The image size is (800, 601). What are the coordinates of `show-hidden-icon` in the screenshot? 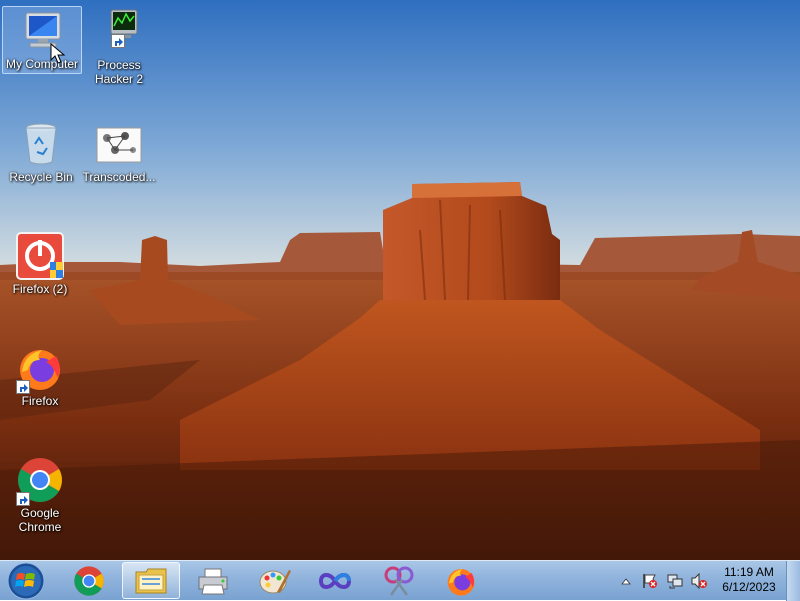 It's located at (626, 581).